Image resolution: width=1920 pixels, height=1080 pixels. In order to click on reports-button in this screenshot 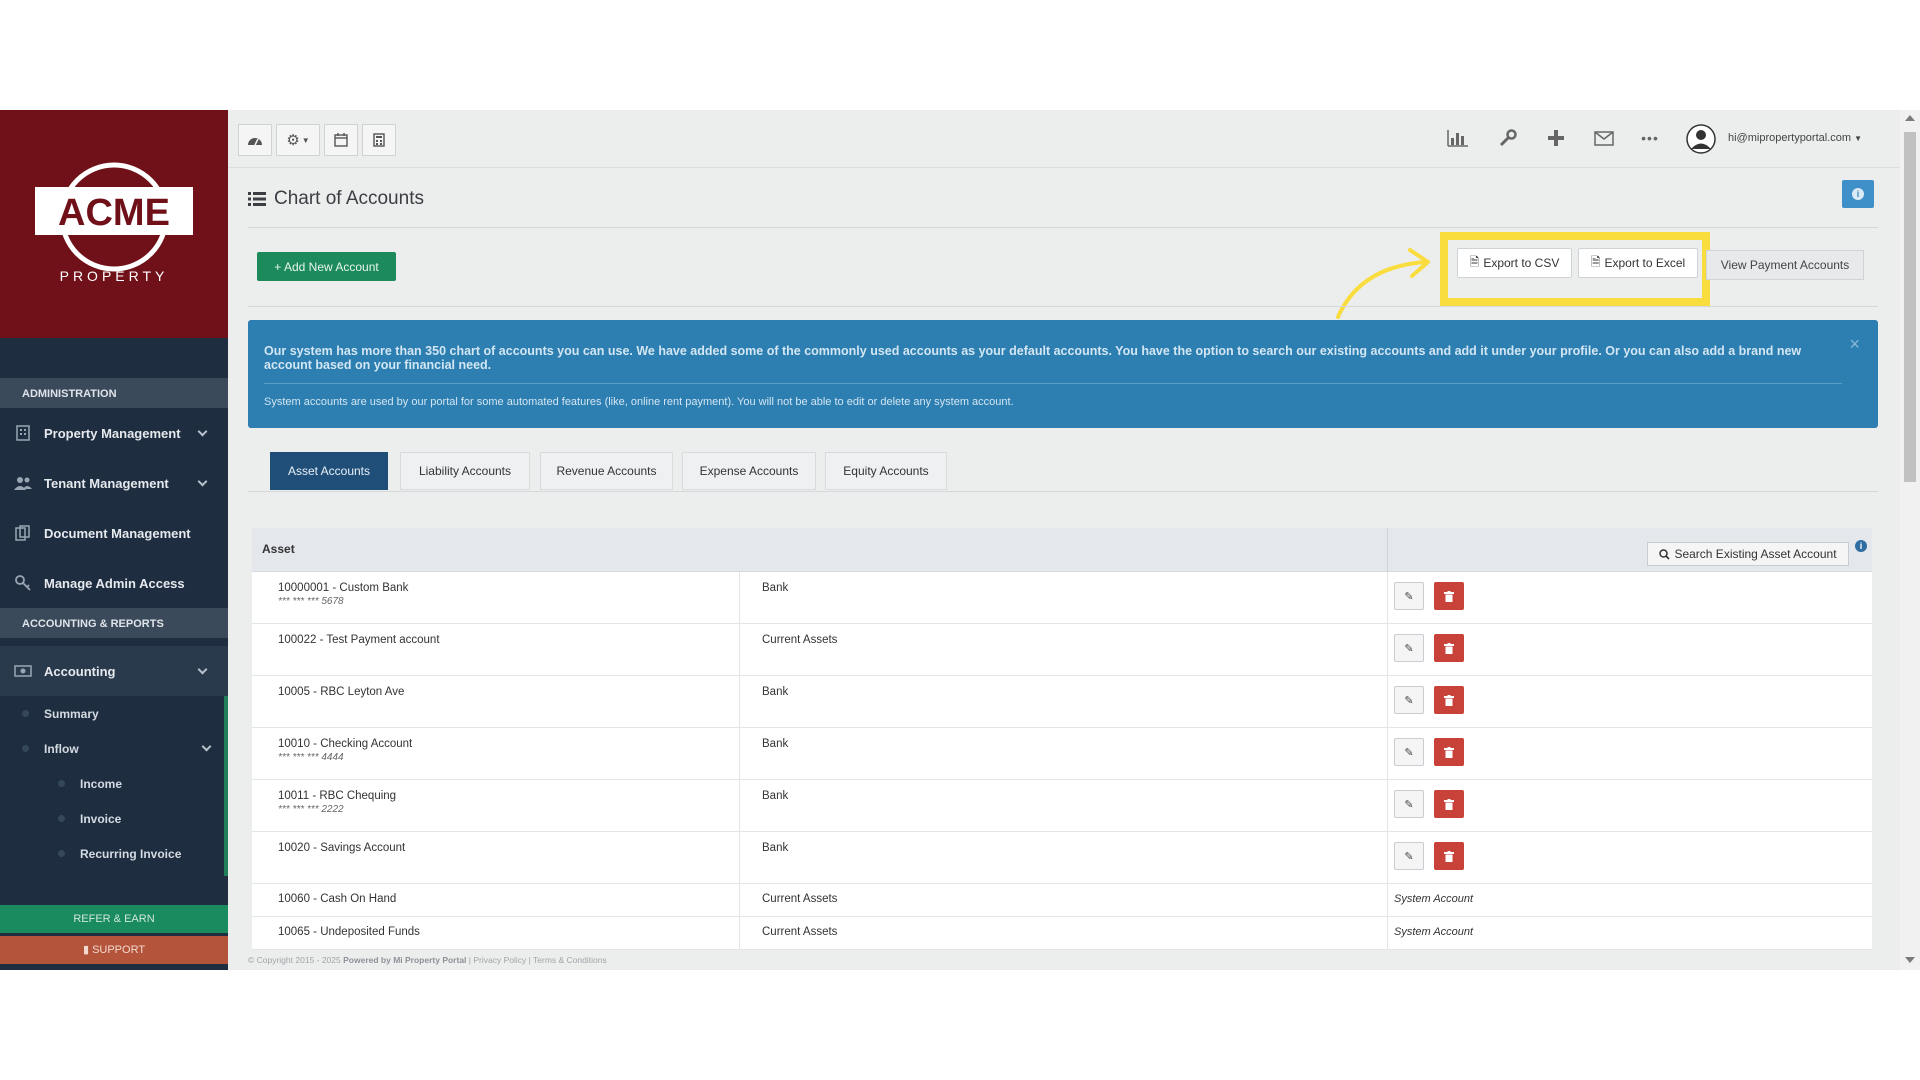, I will do `click(1458, 138)`.